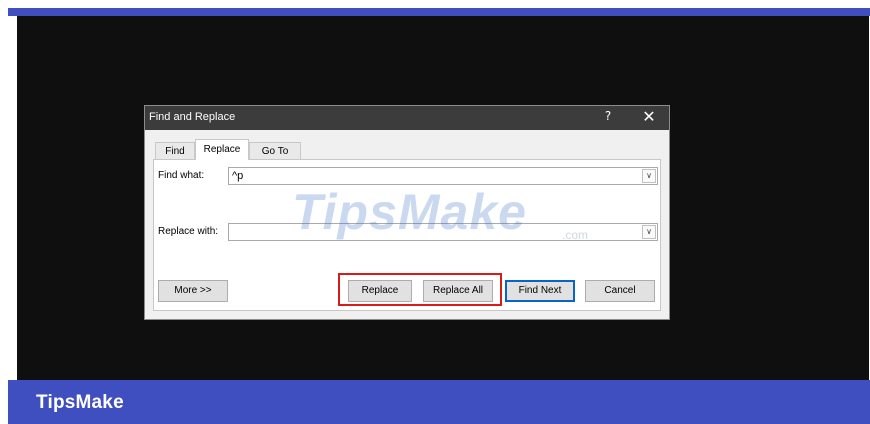 The height and width of the screenshot is (424, 870). I want to click on close-icon: ✕, so click(649, 117).